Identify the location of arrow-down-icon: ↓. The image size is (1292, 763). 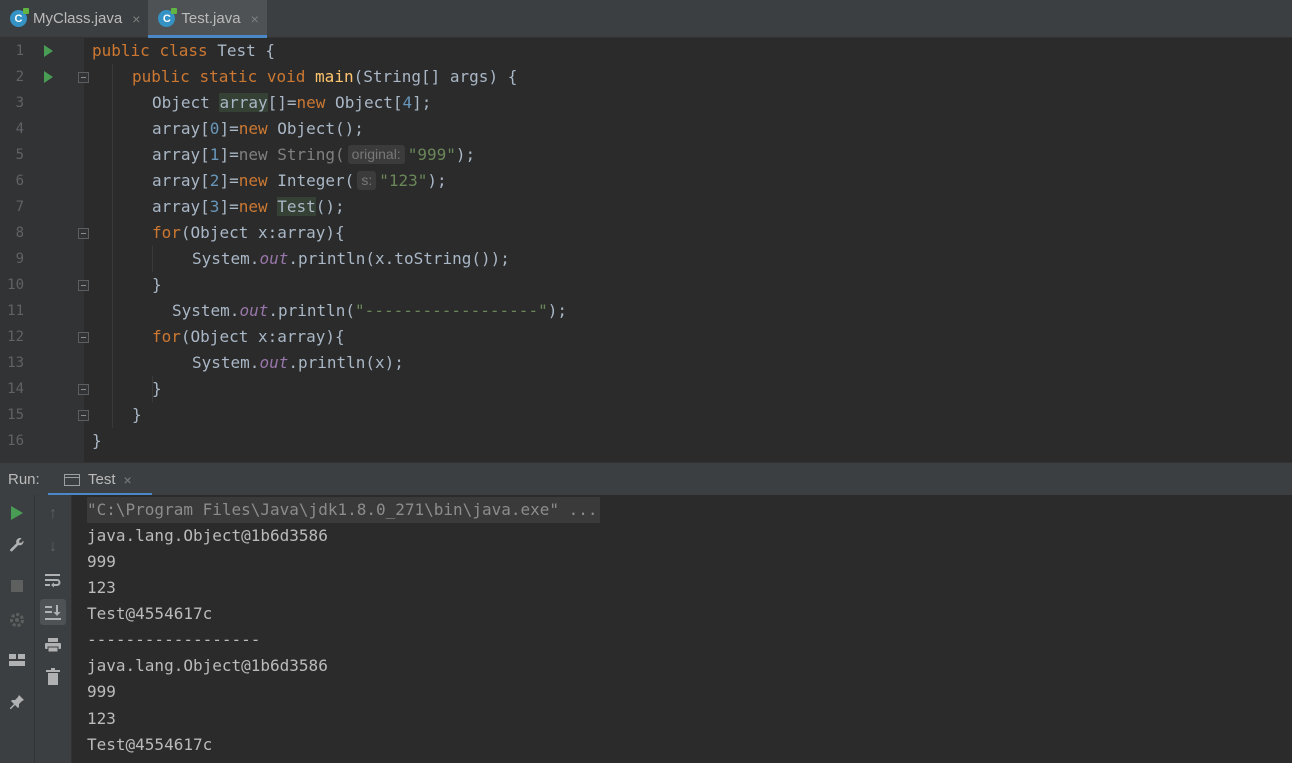
(53, 546).